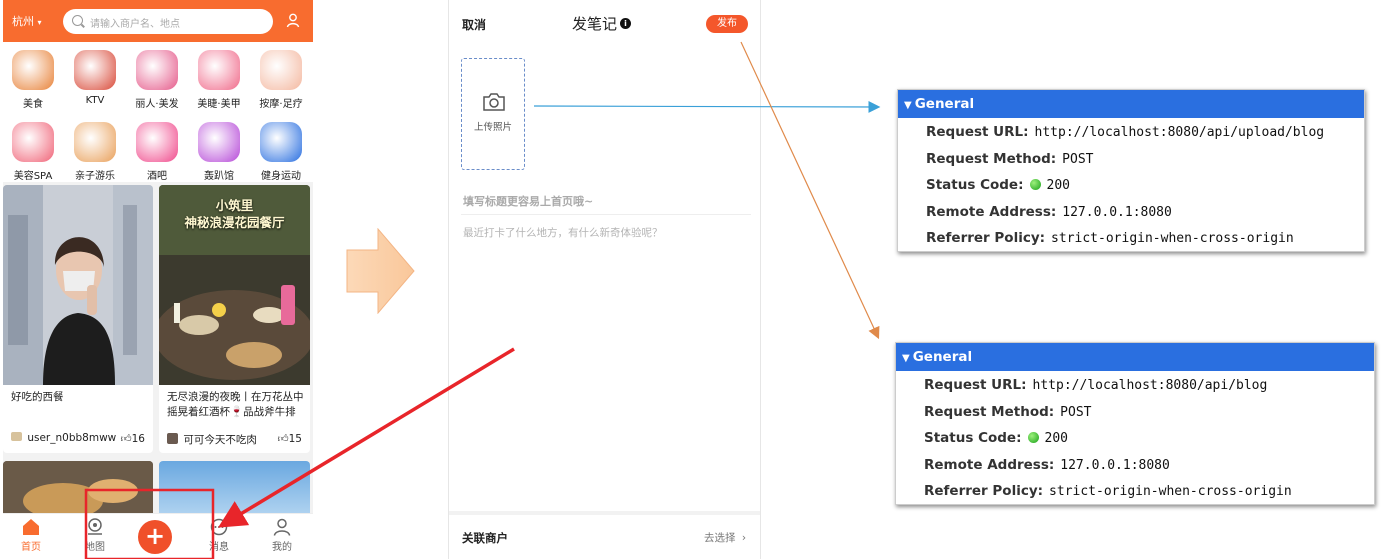  Describe the element at coordinates (604, 513) in the screenshot. I see `divider` at that location.